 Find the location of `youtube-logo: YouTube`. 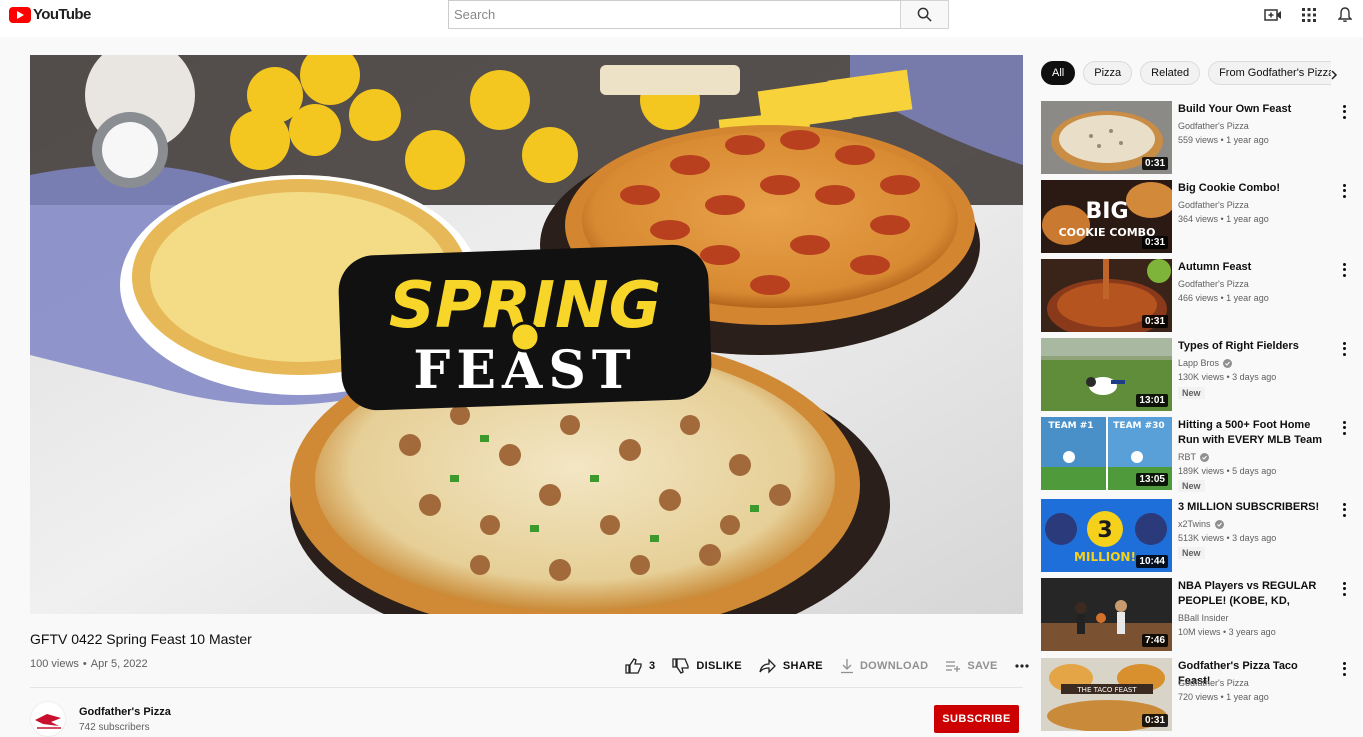

youtube-logo: YouTube is located at coordinates (50, 14).